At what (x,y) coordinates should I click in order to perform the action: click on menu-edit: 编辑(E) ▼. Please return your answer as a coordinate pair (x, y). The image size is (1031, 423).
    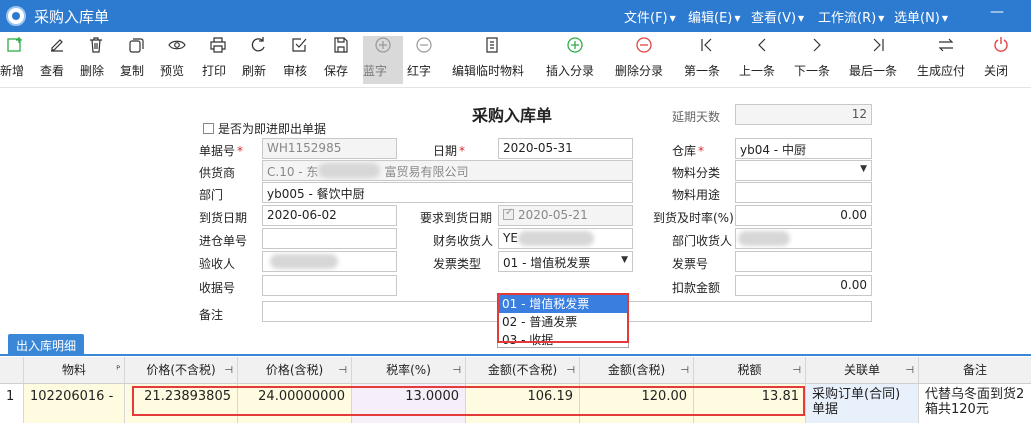
    Looking at the image, I should click on (714, 16).